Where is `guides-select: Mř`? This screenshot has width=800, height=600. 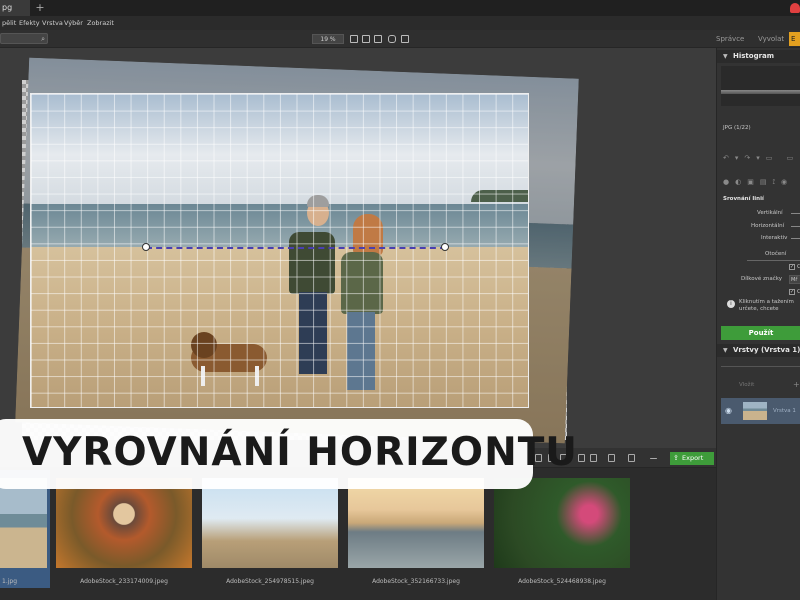 guides-select: Mř is located at coordinates (794, 279).